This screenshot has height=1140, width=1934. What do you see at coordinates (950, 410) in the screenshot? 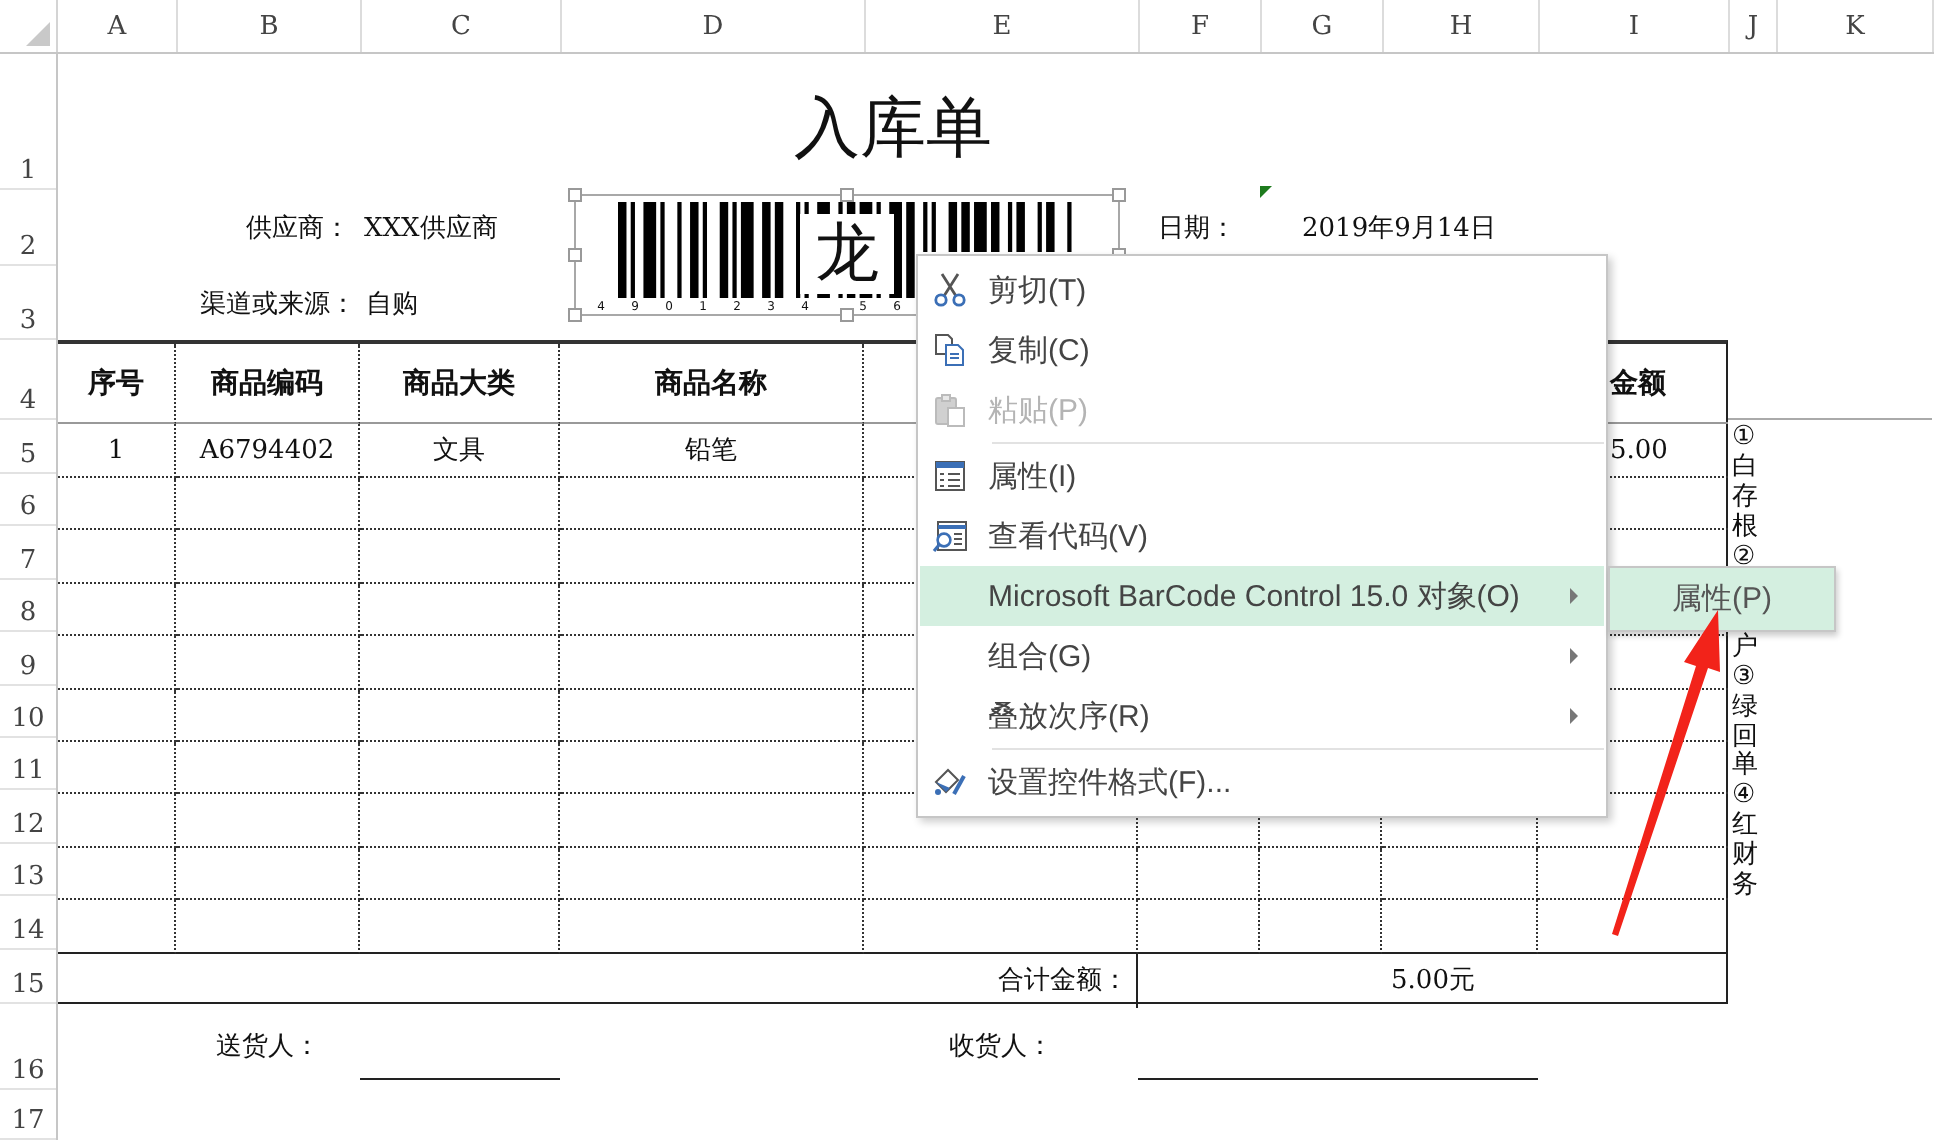
I see `clipboard-icon` at bounding box center [950, 410].